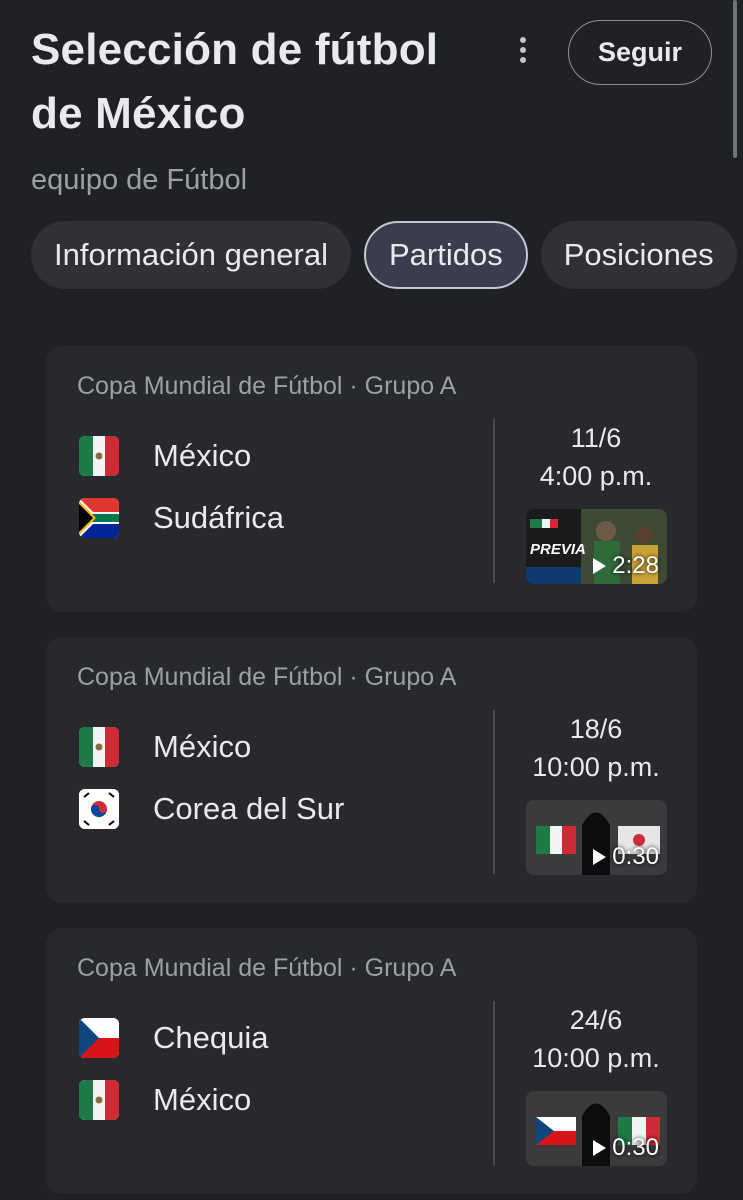 This screenshot has height=1200, width=743. I want to click on team-row: Corea del Sur, so click(211, 809).